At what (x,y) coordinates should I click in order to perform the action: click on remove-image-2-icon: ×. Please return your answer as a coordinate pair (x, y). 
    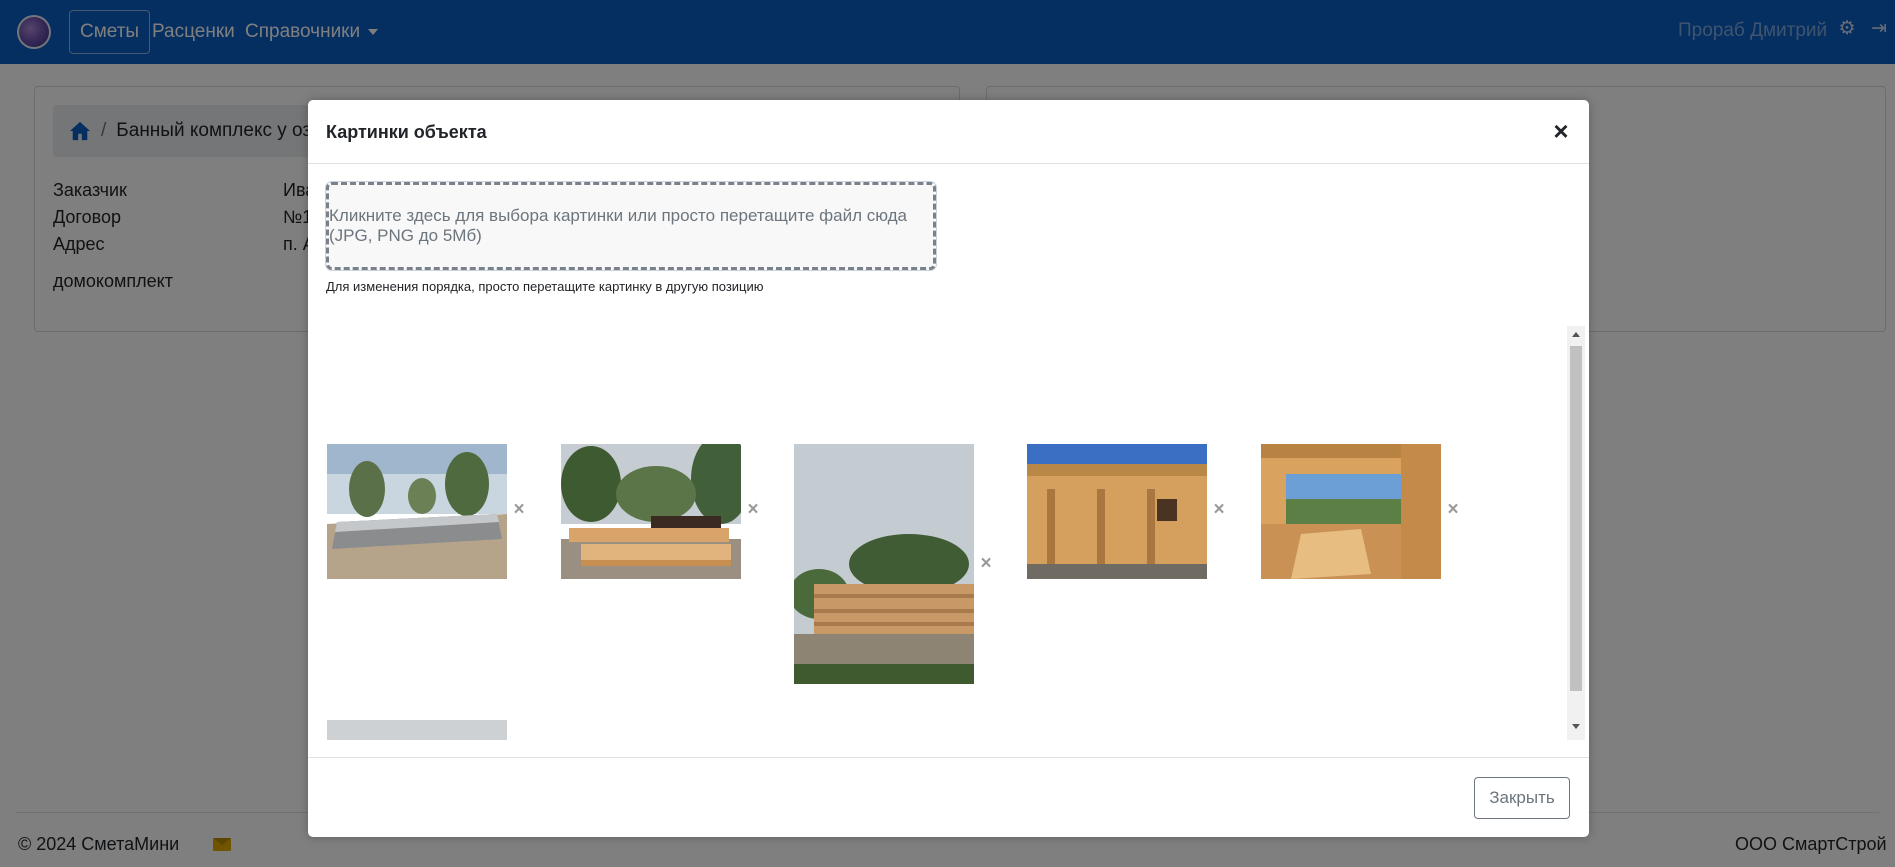
    Looking at the image, I should click on (753, 509).